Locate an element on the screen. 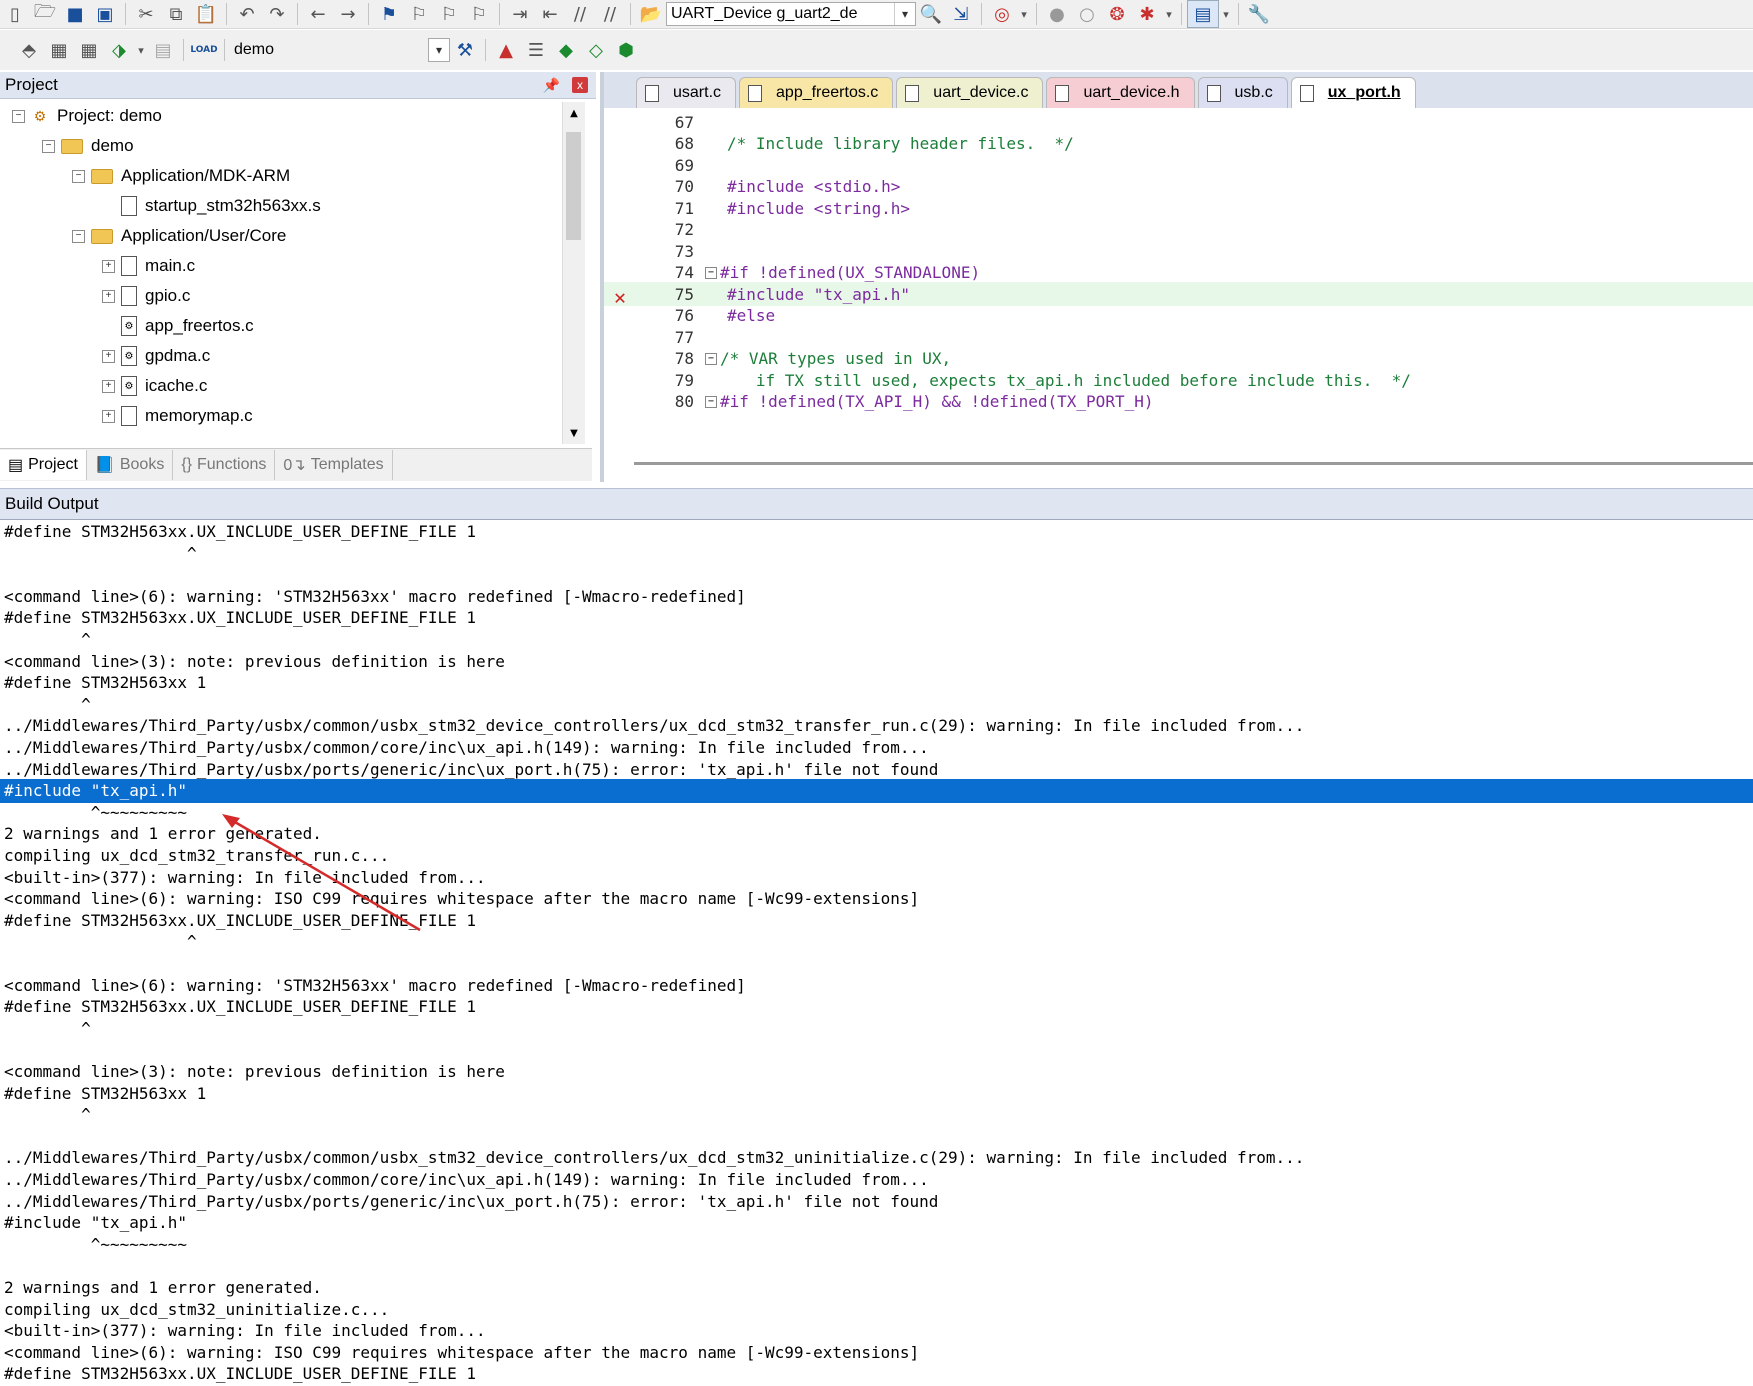  find-icon: 🔍 is located at coordinates (931, 14).